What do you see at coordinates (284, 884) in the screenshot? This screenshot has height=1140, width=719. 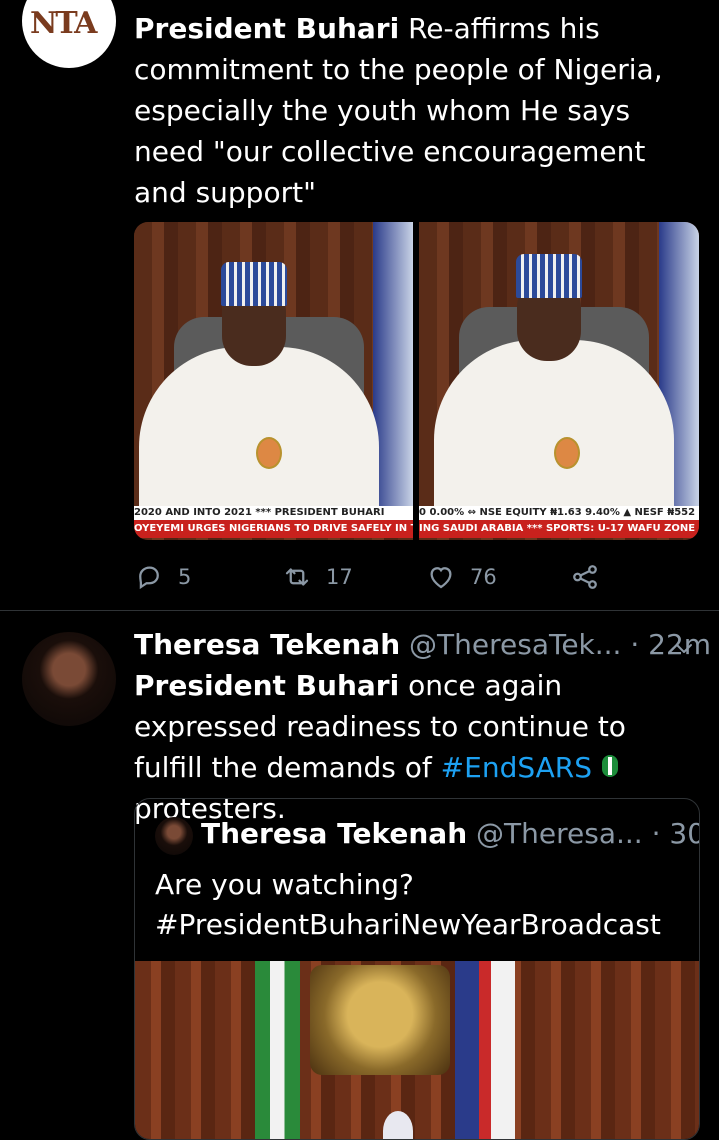 I see `quote-line-1: Are you watching?` at bounding box center [284, 884].